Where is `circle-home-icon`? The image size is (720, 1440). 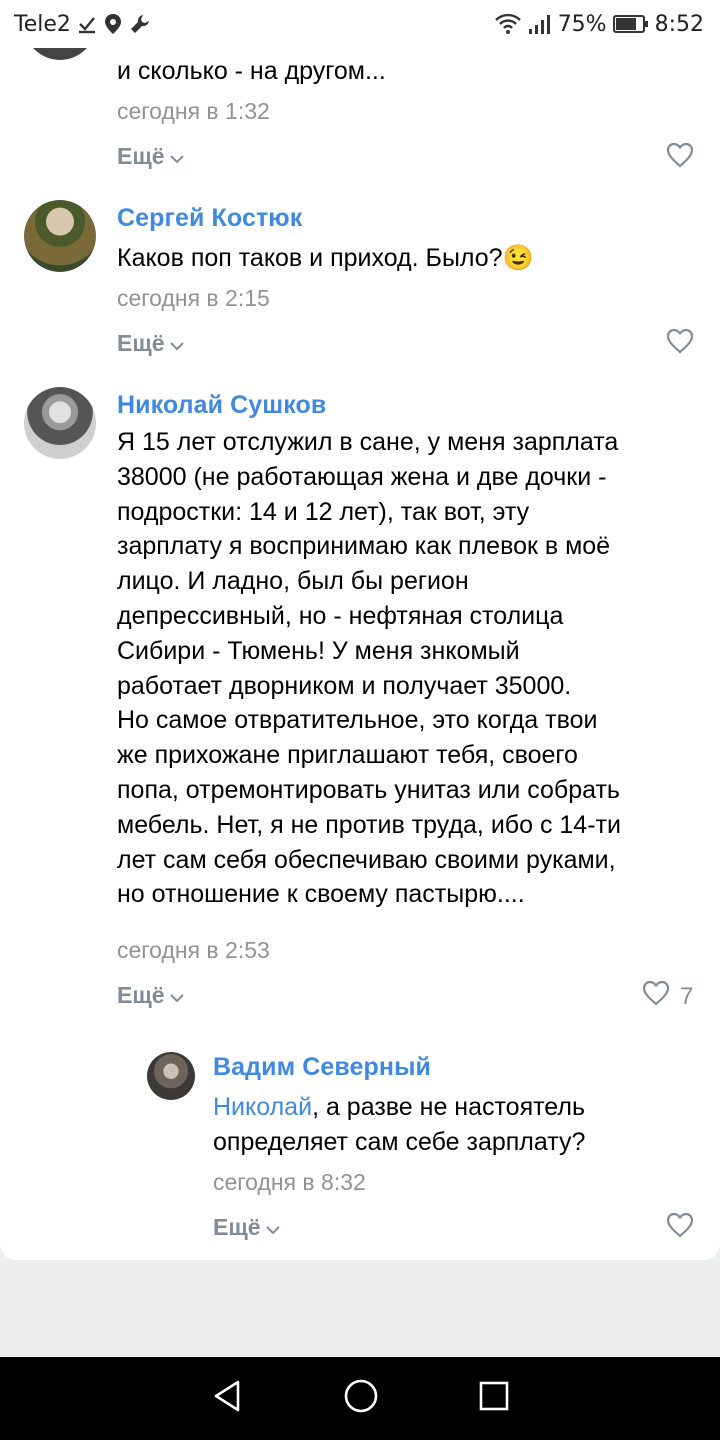 circle-home-icon is located at coordinates (361, 1398).